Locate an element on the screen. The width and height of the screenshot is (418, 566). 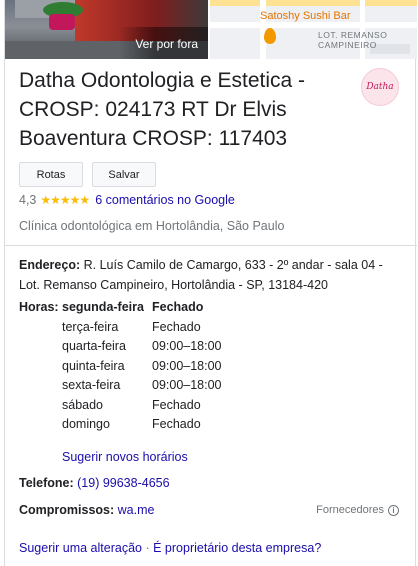
reviews-link: 6 comentários no Google is located at coordinates (165, 200).